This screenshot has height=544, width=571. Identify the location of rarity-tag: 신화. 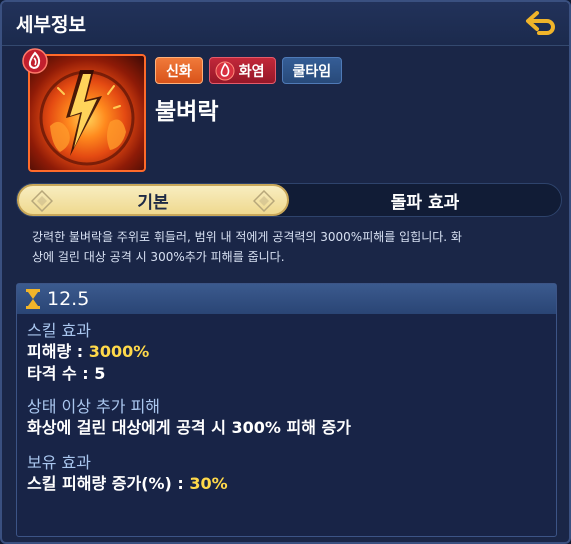
(179, 70).